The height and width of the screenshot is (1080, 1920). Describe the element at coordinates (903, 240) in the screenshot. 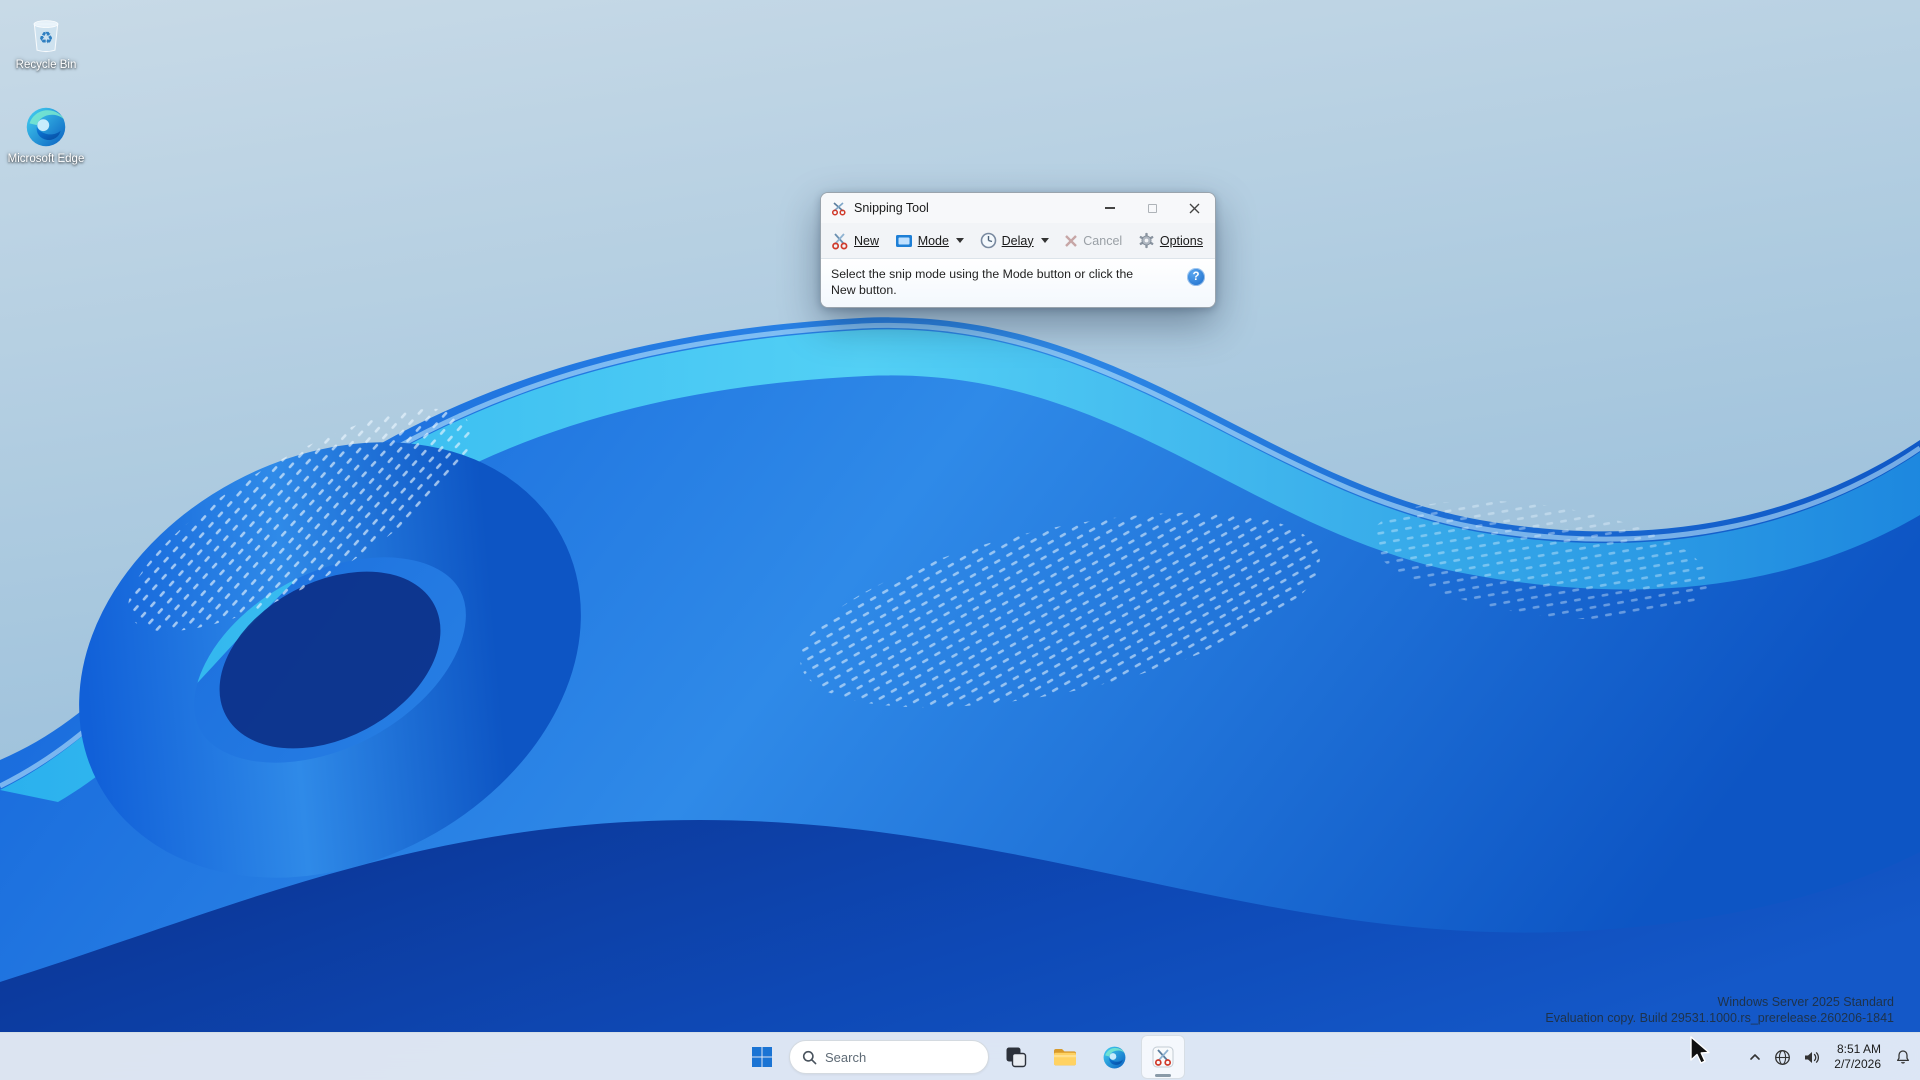

I see `mode-icon` at that location.